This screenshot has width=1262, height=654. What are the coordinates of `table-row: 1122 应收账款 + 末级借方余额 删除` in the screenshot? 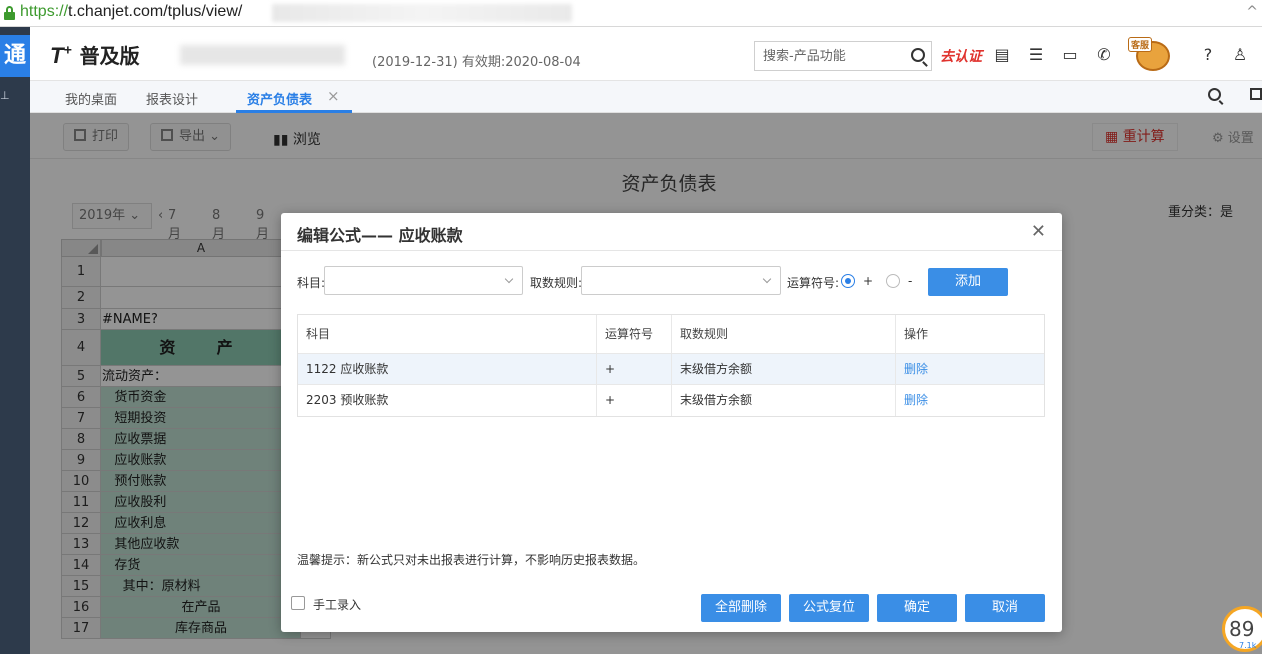 It's located at (671, 369).